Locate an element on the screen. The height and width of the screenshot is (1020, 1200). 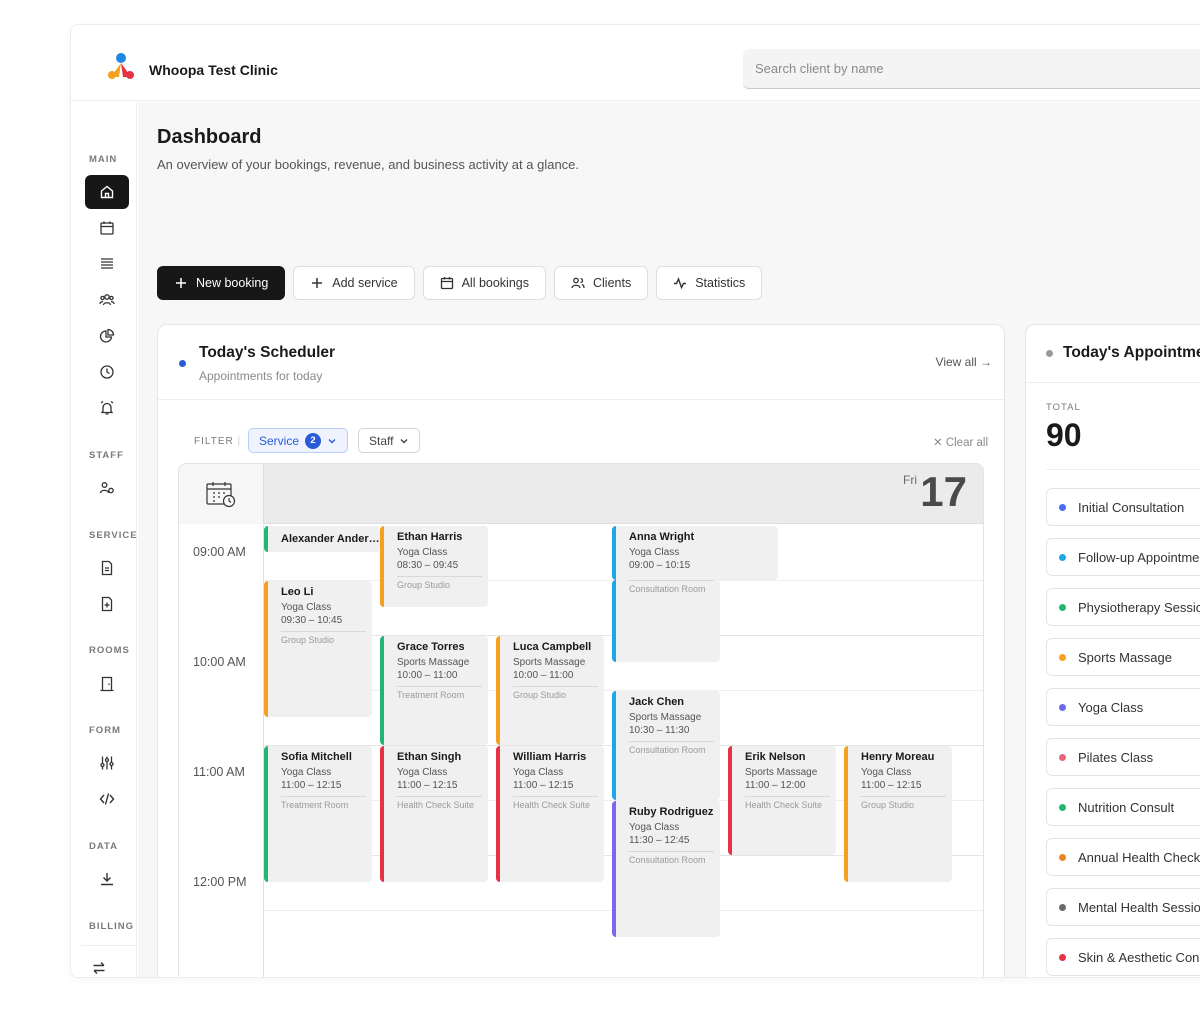
service-list-item: Annual Health Check is located at coordinates (1123, 857).